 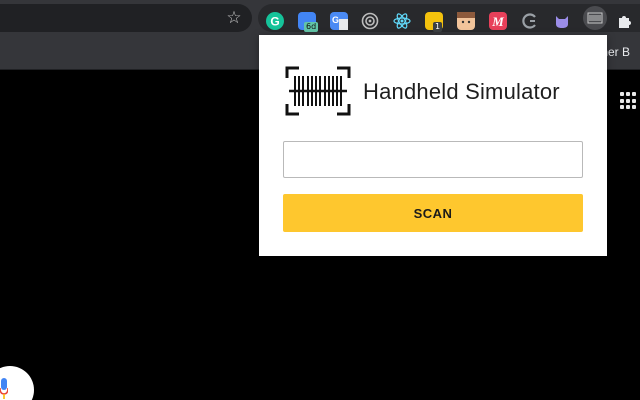 I want to click on browser-toolbar: ☆ G 6d G 1 M, so click(x=320, y=18).